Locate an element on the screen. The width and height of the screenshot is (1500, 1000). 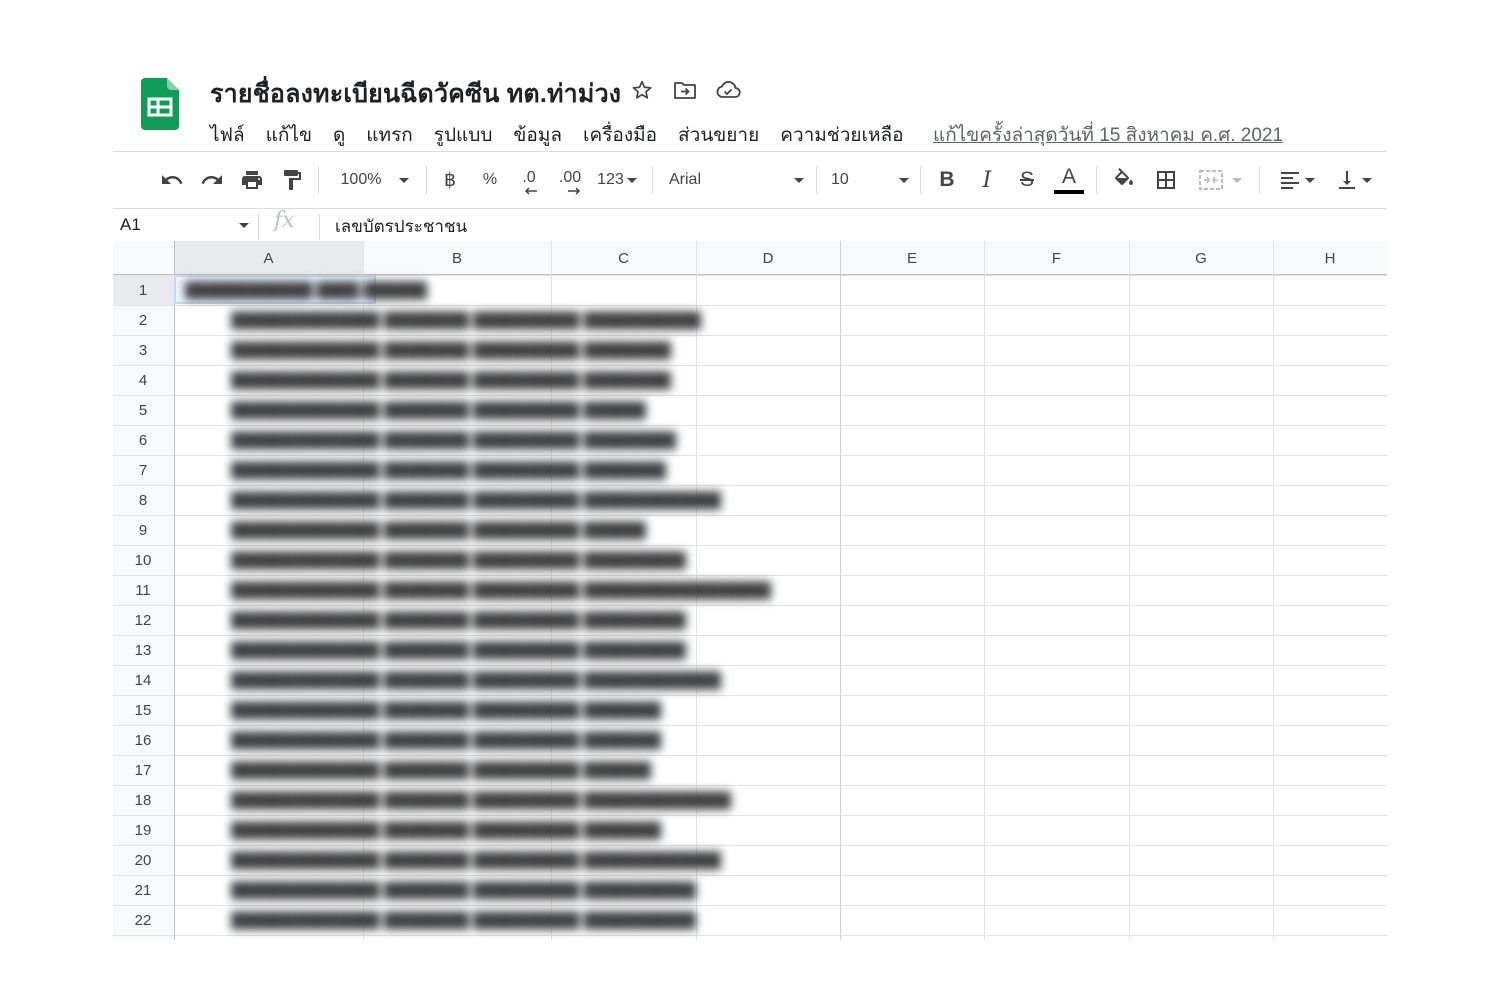
menu-data: ข้อมูล is located at coordinates (537, 135).